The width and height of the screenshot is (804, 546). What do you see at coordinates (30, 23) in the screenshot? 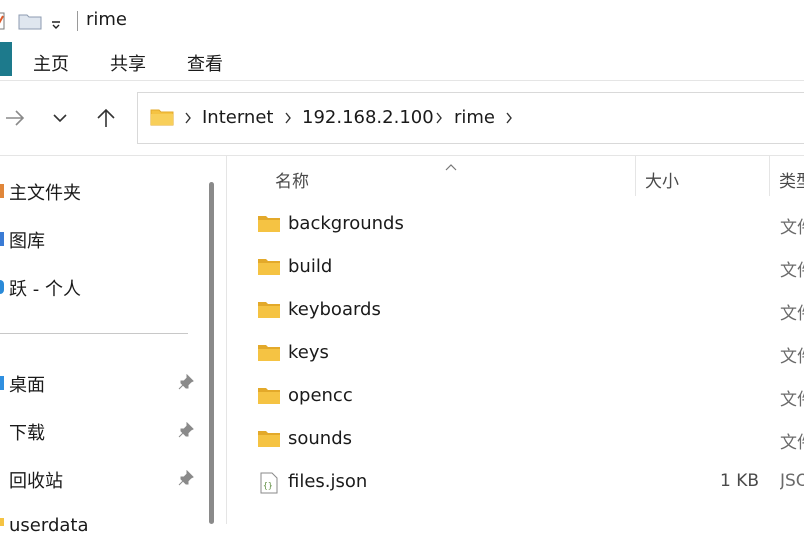
I see `folder-quick-icon` at bounding box center [30, 23].